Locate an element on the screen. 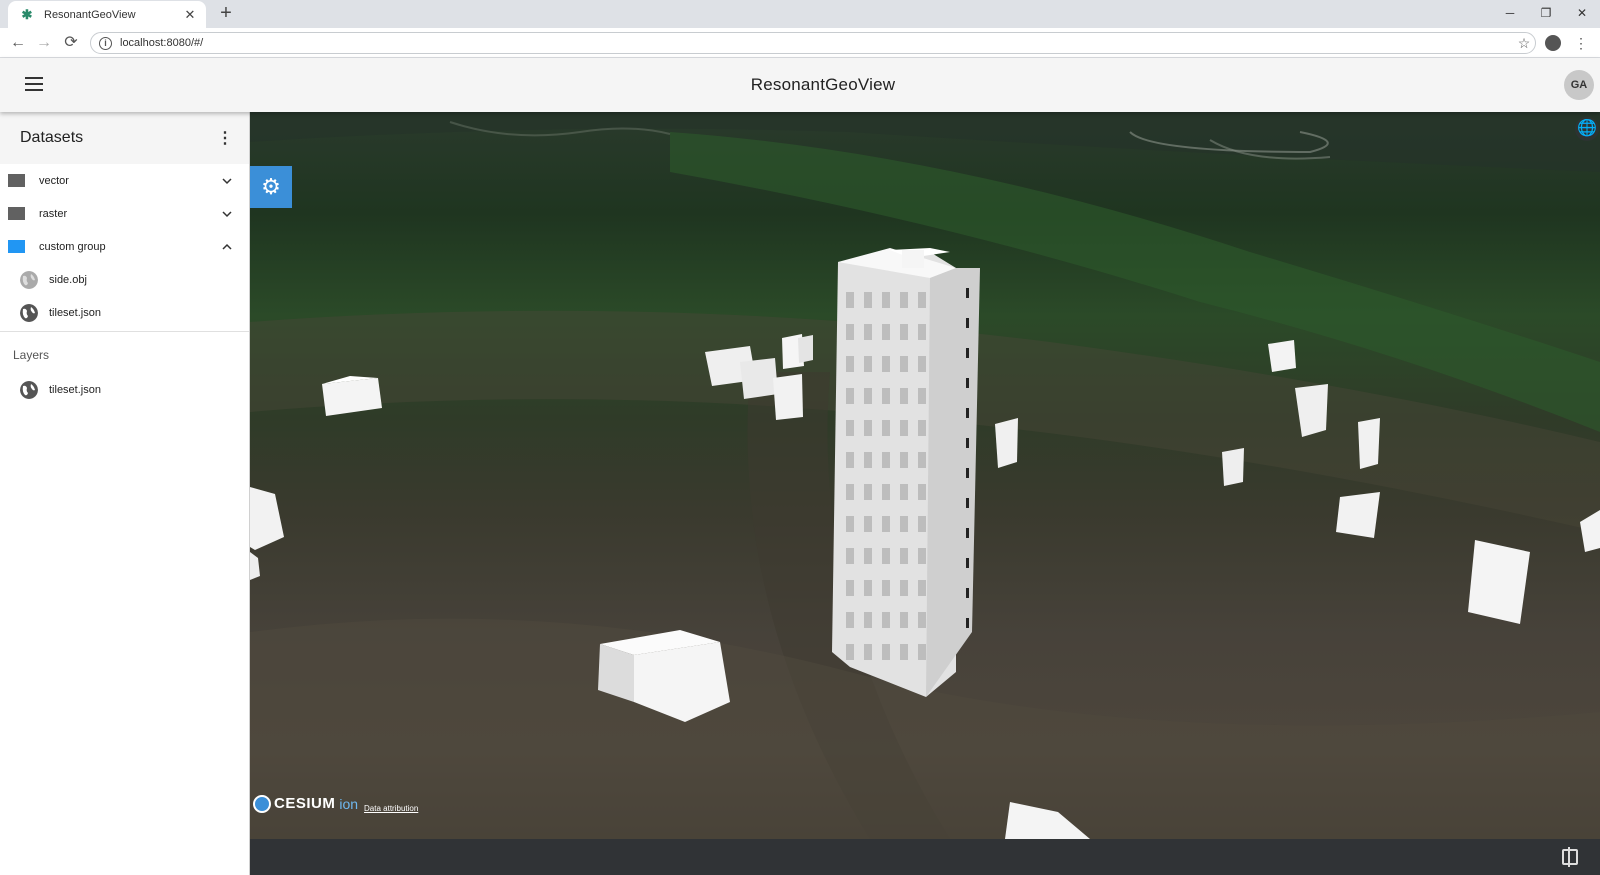 The width and height of the screenshot is (1600, 875). dataset-file-tileset-json: tileset.json is located at coordinates (124, 312).